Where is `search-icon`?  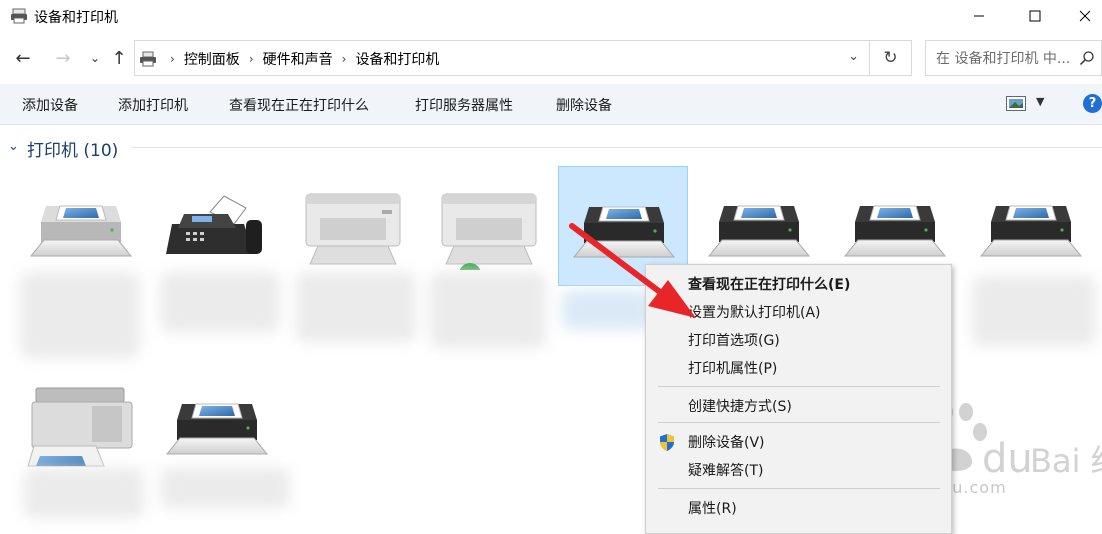 search-icon is located at coordinates (1086, 58).